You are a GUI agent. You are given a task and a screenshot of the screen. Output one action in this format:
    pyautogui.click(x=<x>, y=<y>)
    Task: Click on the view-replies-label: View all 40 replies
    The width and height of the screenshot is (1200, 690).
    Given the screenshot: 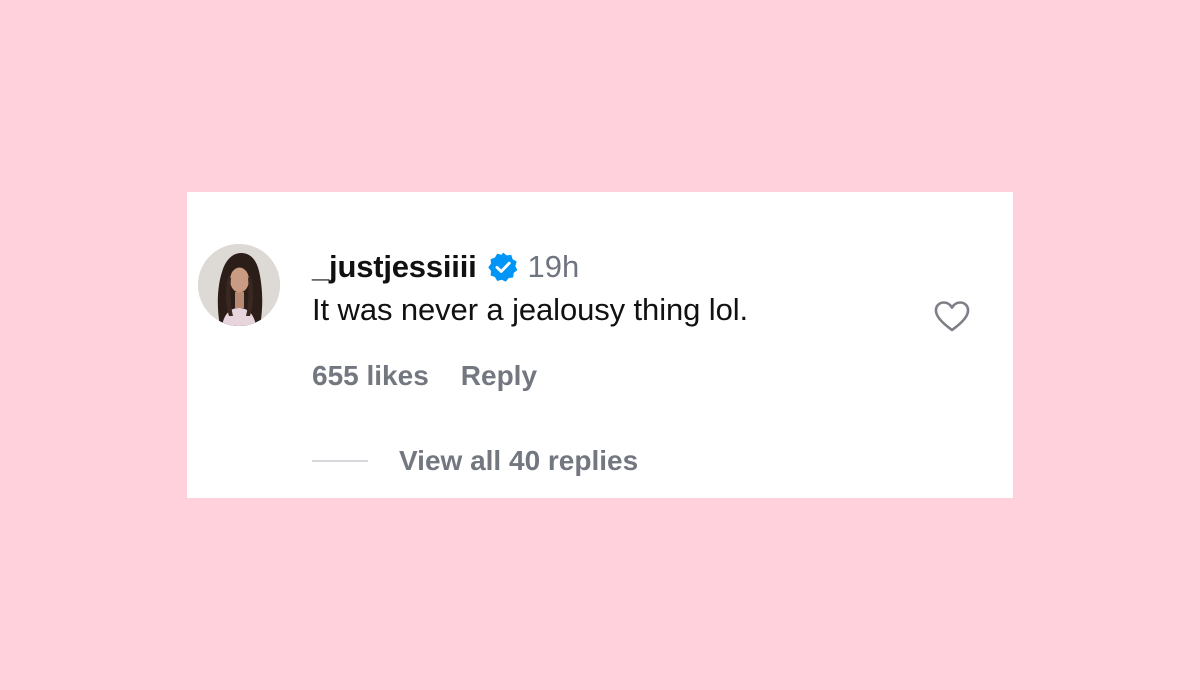 What is the action you would take?
    pyautogui.click(x=519, y=460)
    